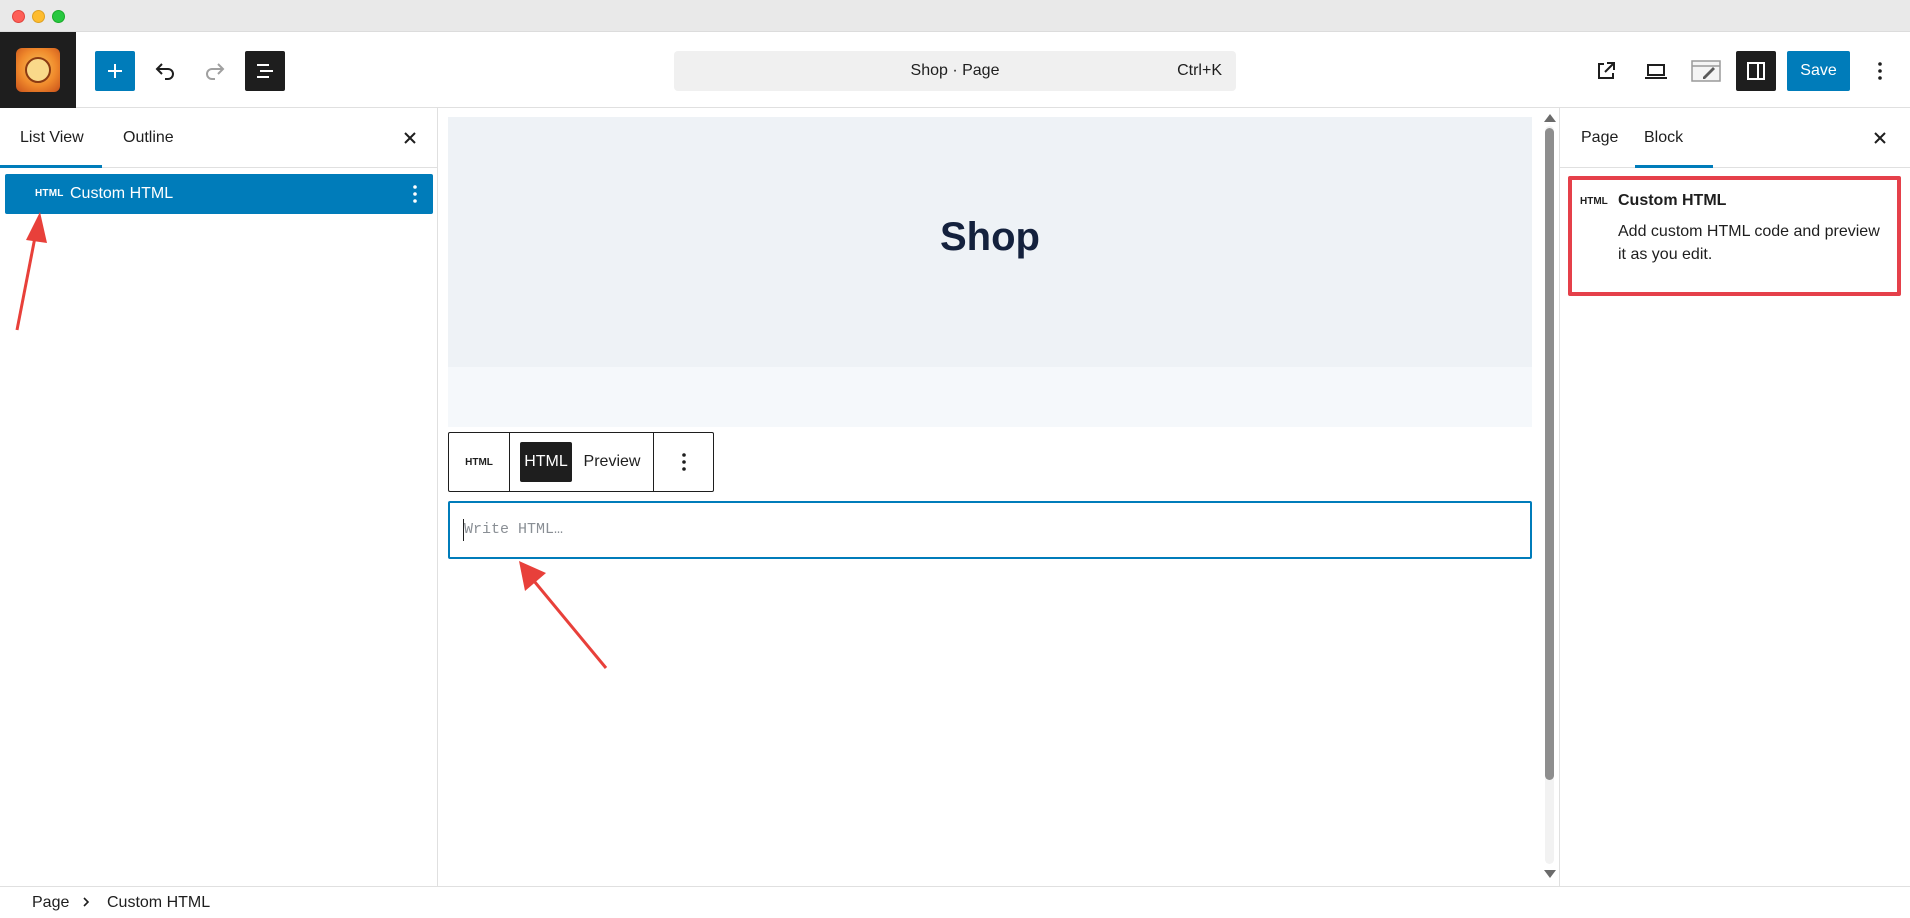  I want to click on command-palette-bar: Shop · Page Ctrl+K, so click(955, 71).